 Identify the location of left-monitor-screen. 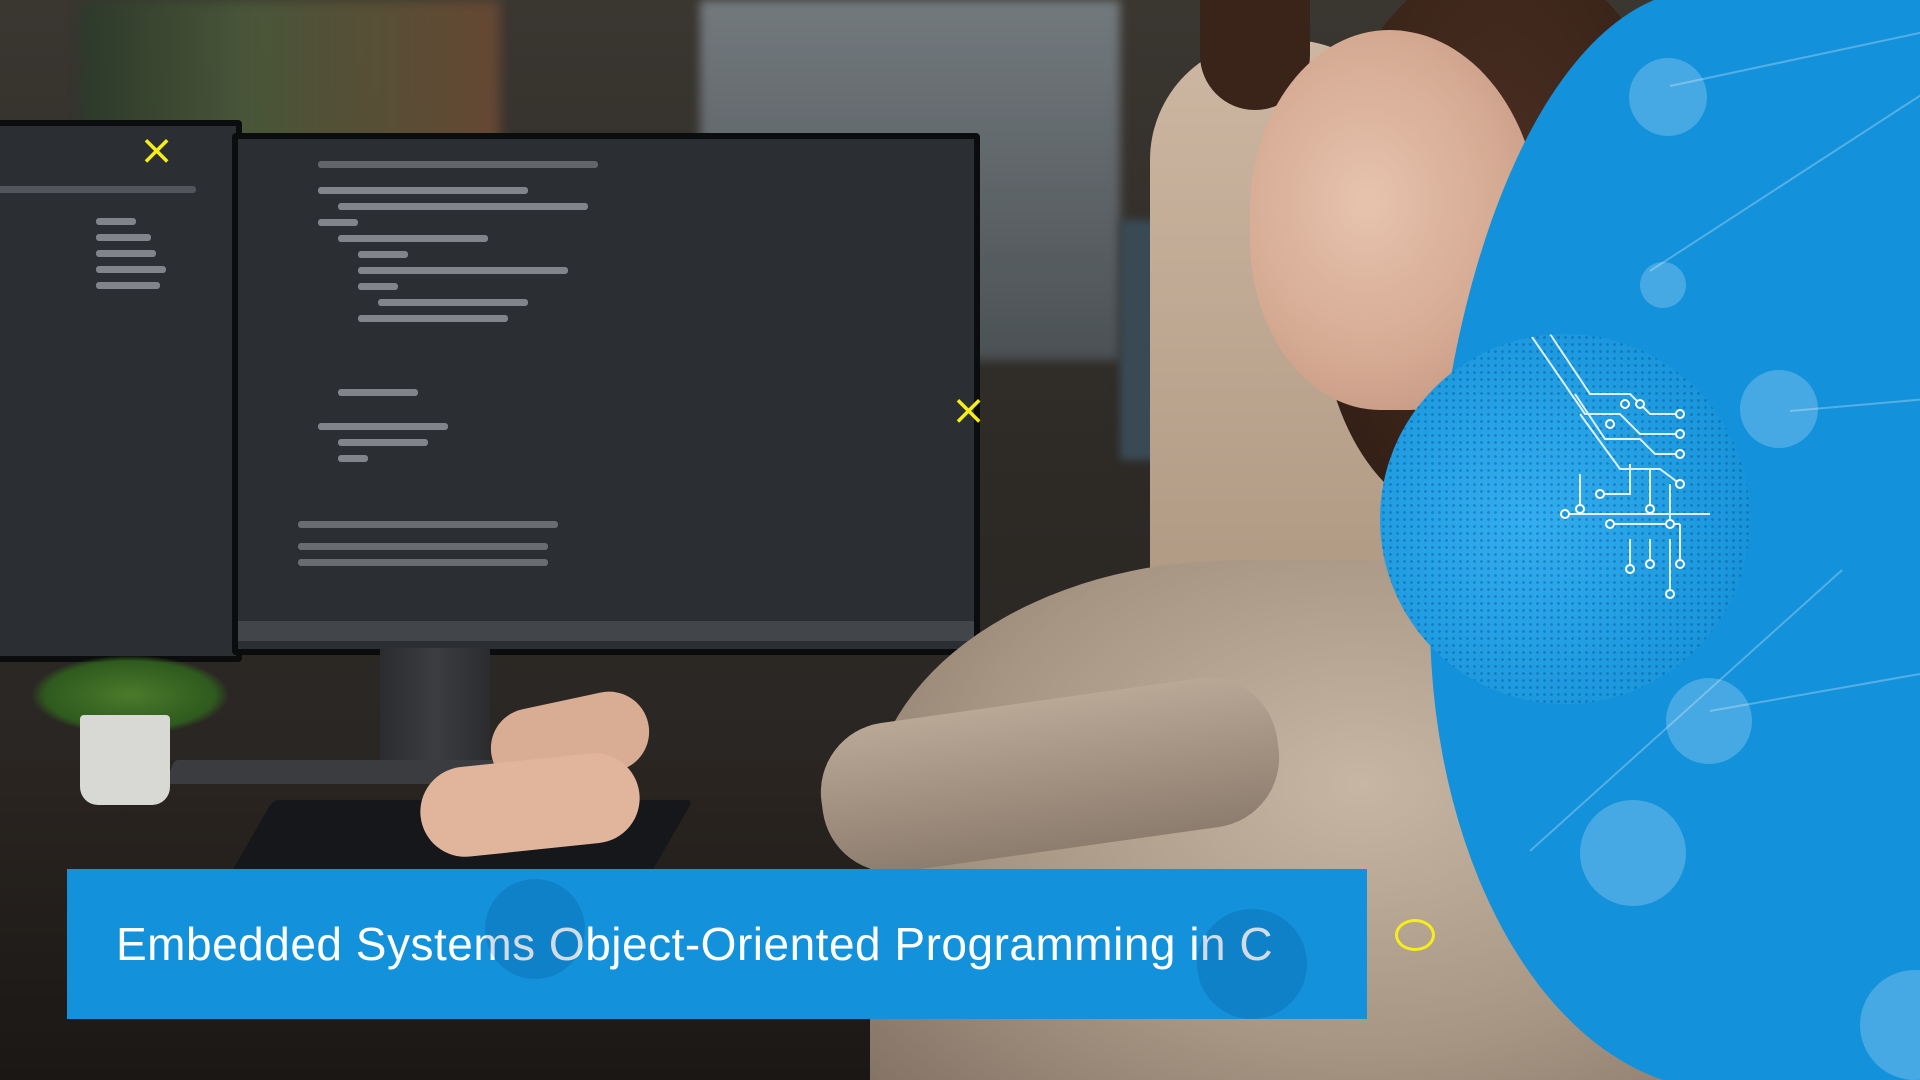
(118, 391).